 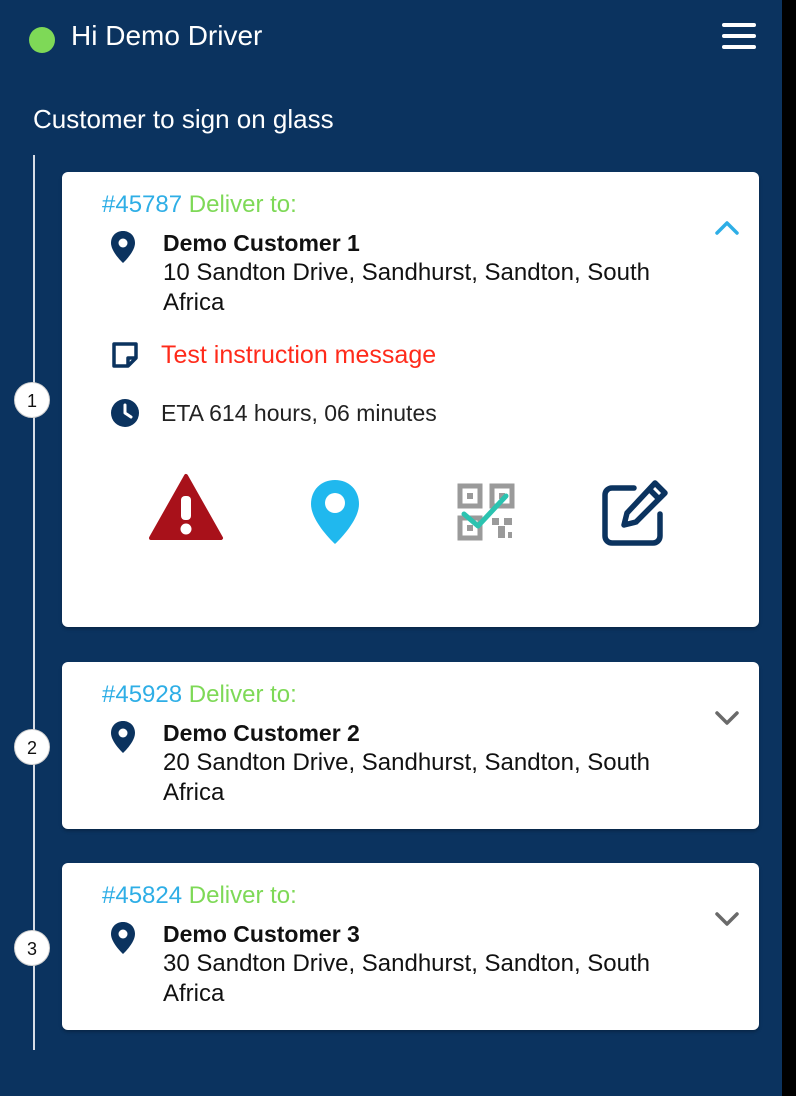 I want to click on card-heading: #45928 Deliver to:, so click(x=199, y=695).